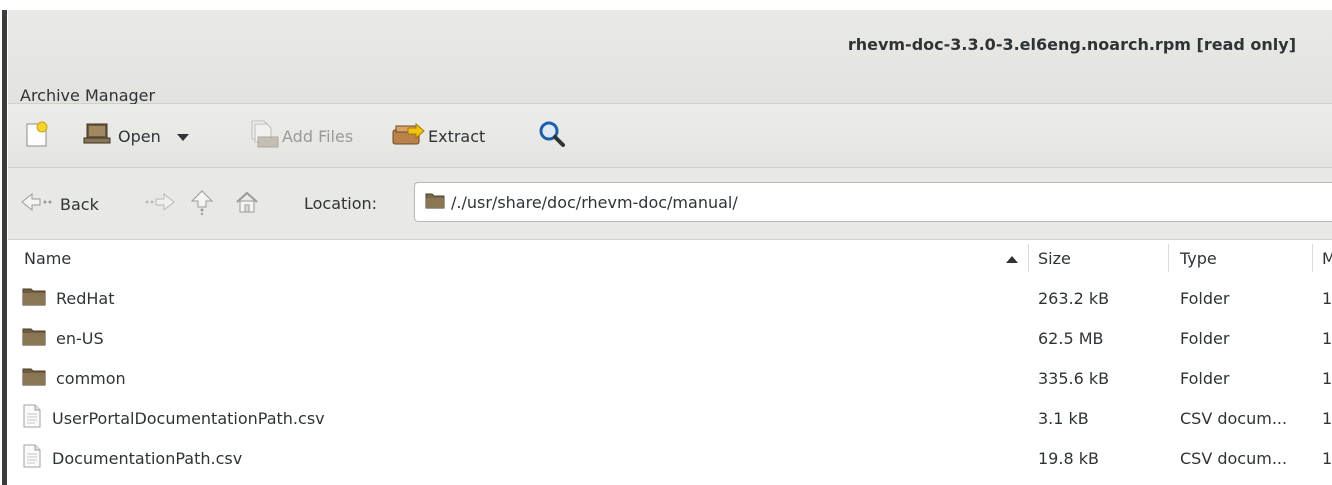 This screenshot has width=1332, height=485. I want to click on add-files-button: Add Files, so click(300, 136).